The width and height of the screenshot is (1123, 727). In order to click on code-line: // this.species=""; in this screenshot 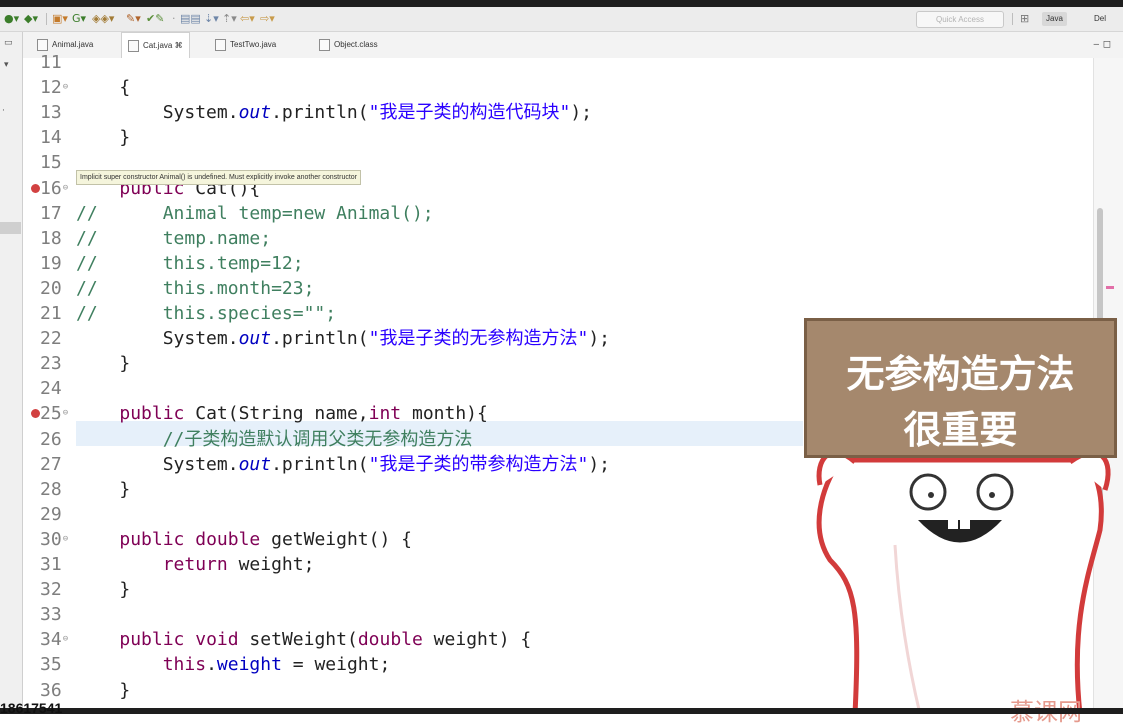, I will do `click(206, 313)`.